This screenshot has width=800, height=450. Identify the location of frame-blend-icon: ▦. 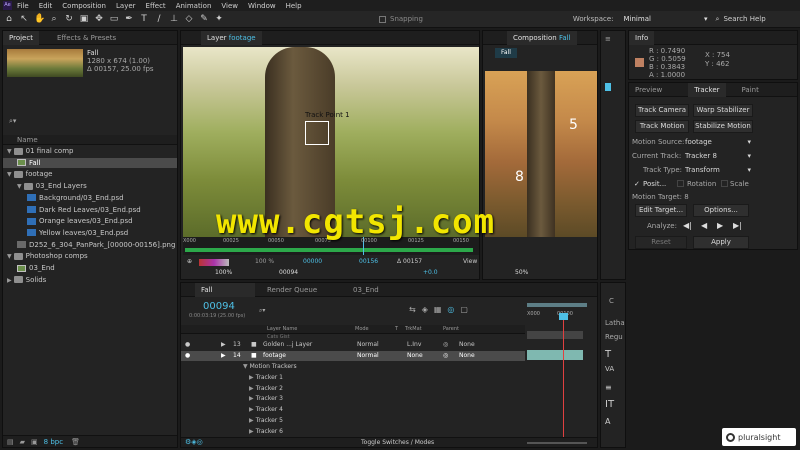
(441, 309).